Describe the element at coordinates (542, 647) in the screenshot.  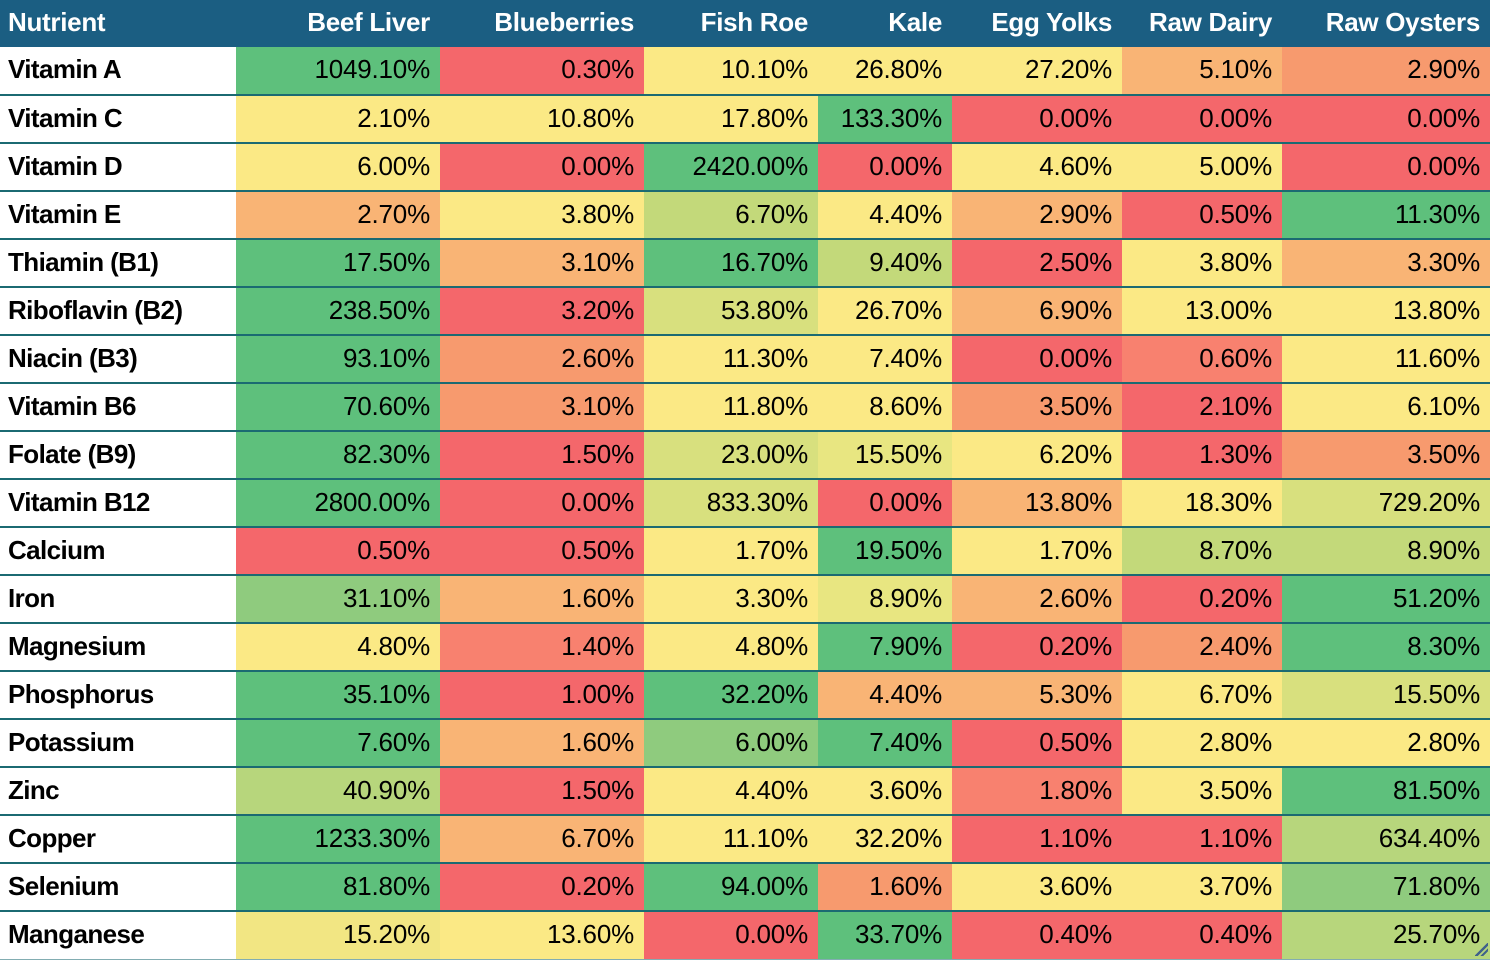
I see `value-cell: 1.40%` at that location.